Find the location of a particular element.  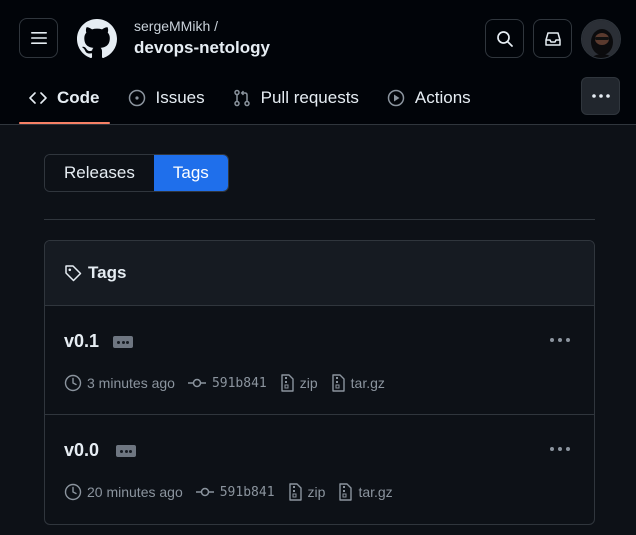

repo-owner-link: sergeMMikh / is located at coordinates (176, 26).